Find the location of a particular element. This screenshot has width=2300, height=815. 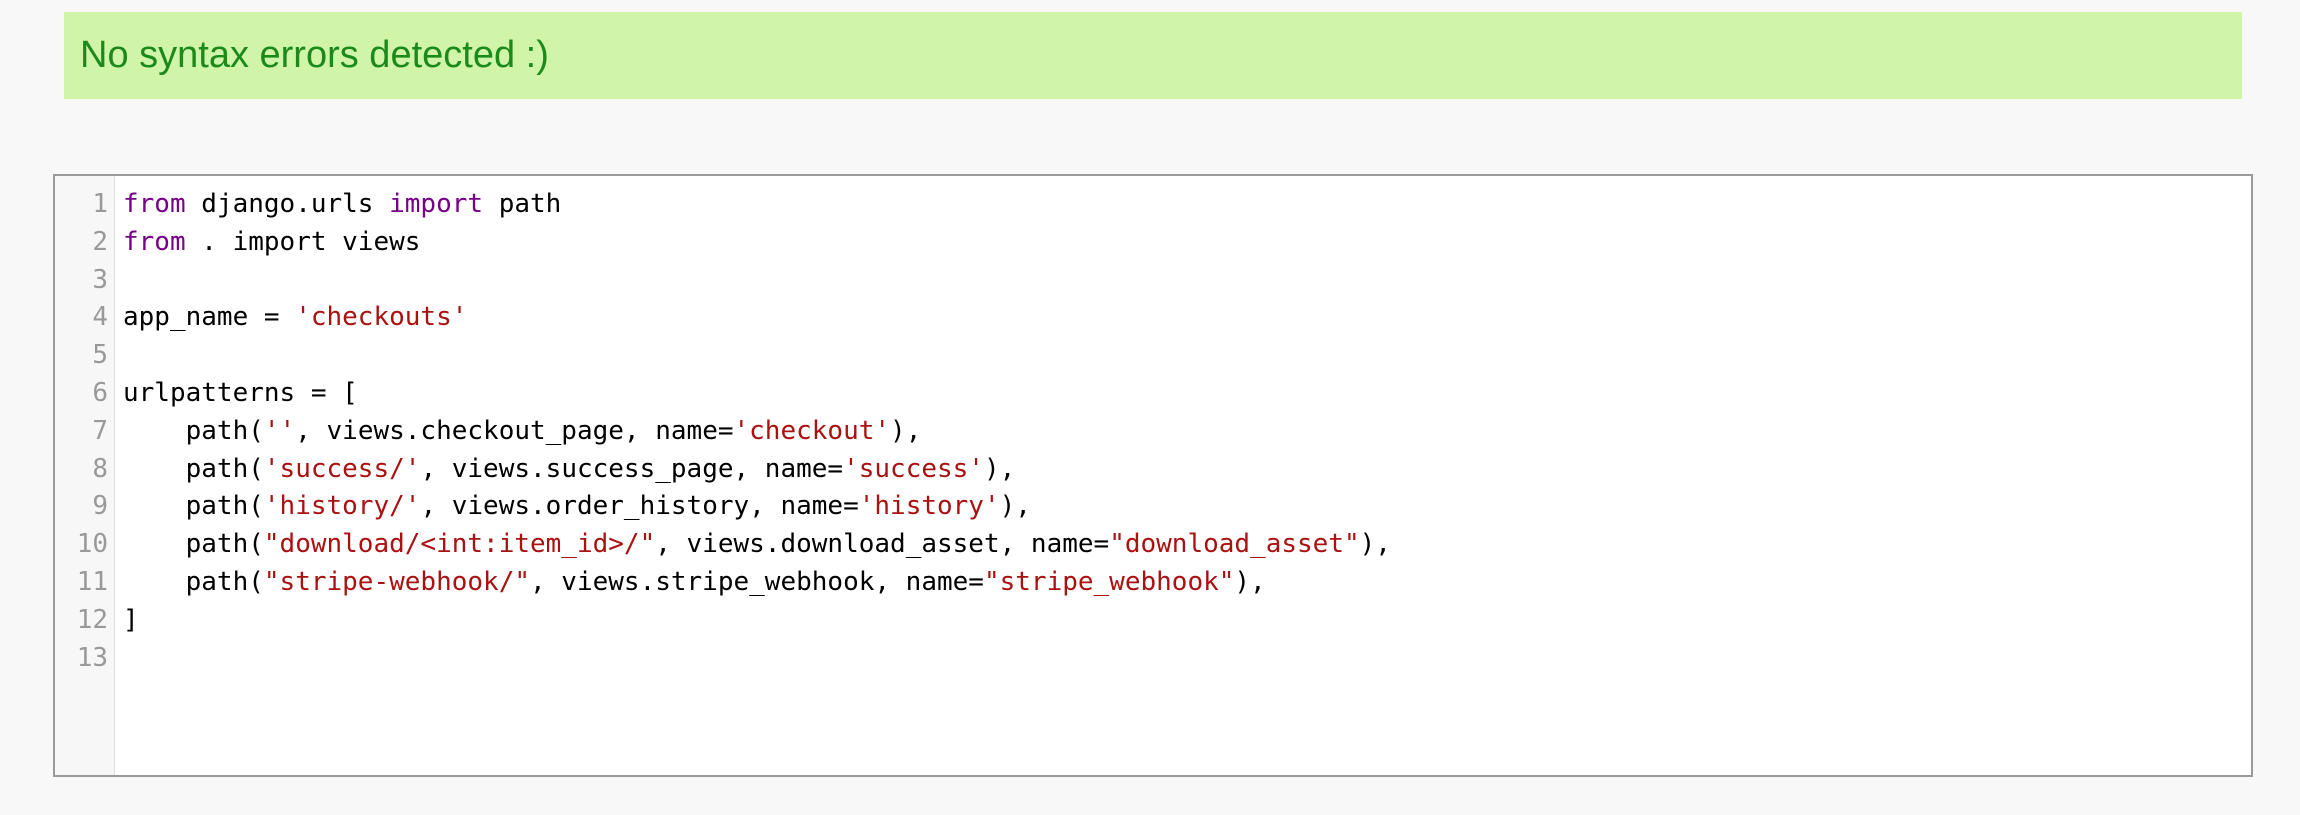

code-token-plain: , views.stripe_webhook, name= is located at coordinates (757, 581).